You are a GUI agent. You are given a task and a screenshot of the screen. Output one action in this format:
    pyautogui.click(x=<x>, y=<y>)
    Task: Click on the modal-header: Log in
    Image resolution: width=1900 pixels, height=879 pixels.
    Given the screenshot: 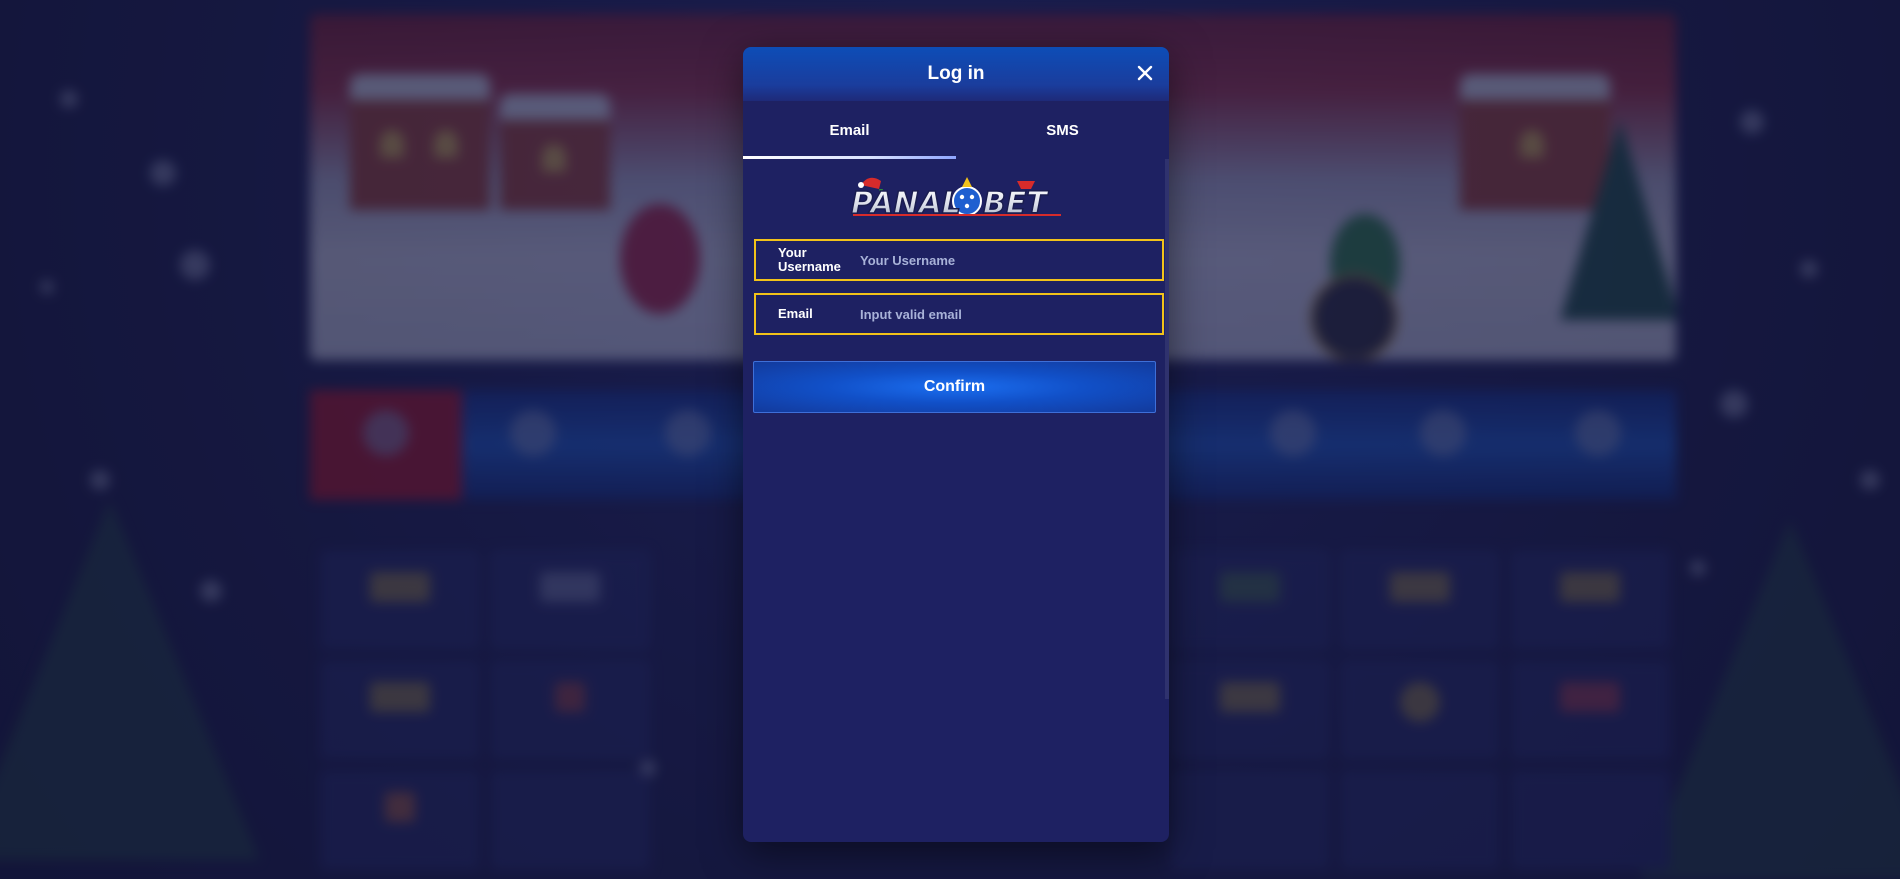 What is the action you would take?
    pyautogui.click(x=956, y=74)
    